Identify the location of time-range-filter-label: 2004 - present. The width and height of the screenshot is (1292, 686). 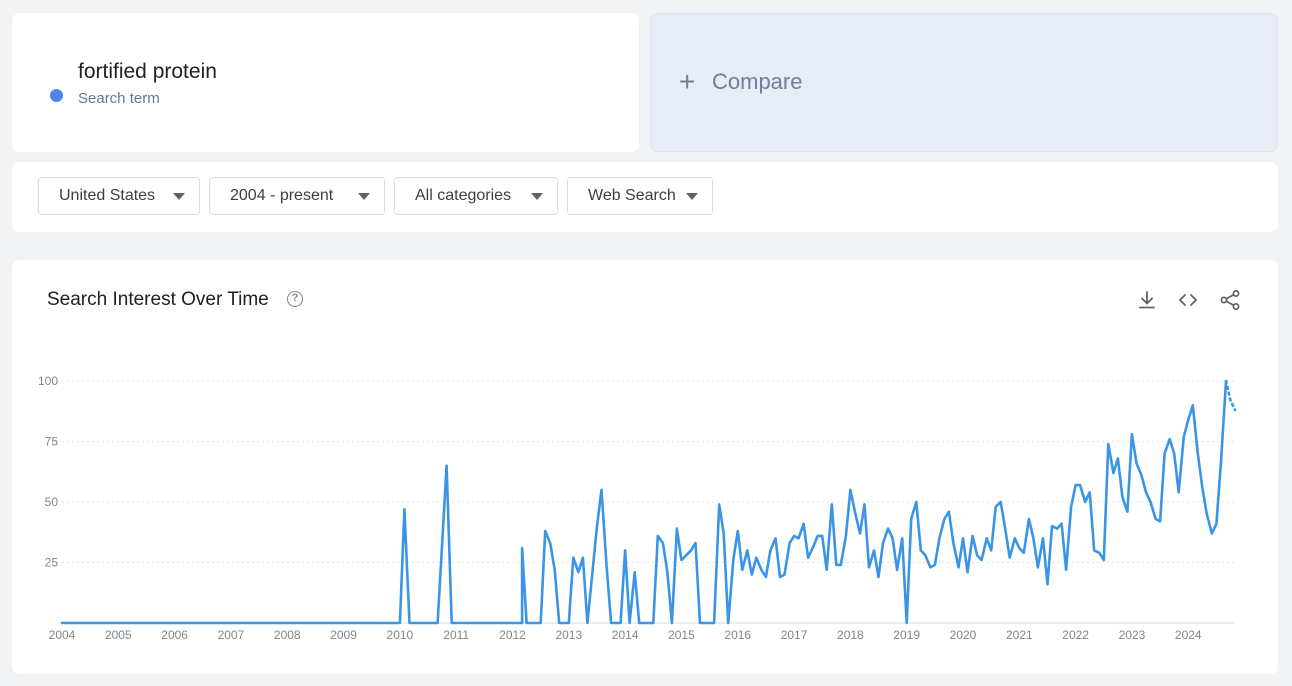
(282, 195).